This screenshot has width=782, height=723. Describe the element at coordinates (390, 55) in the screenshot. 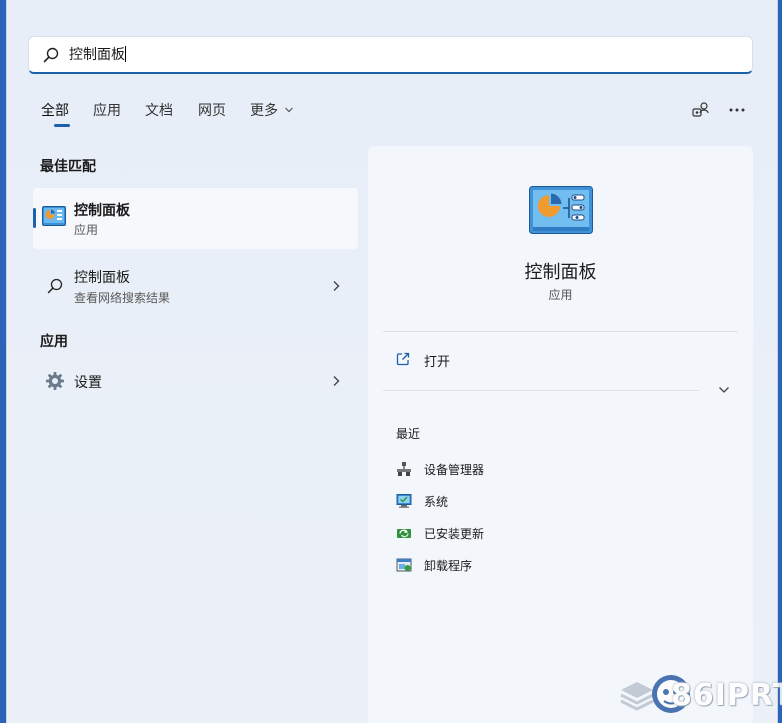

I see `search-input: 控制面板` at that location.